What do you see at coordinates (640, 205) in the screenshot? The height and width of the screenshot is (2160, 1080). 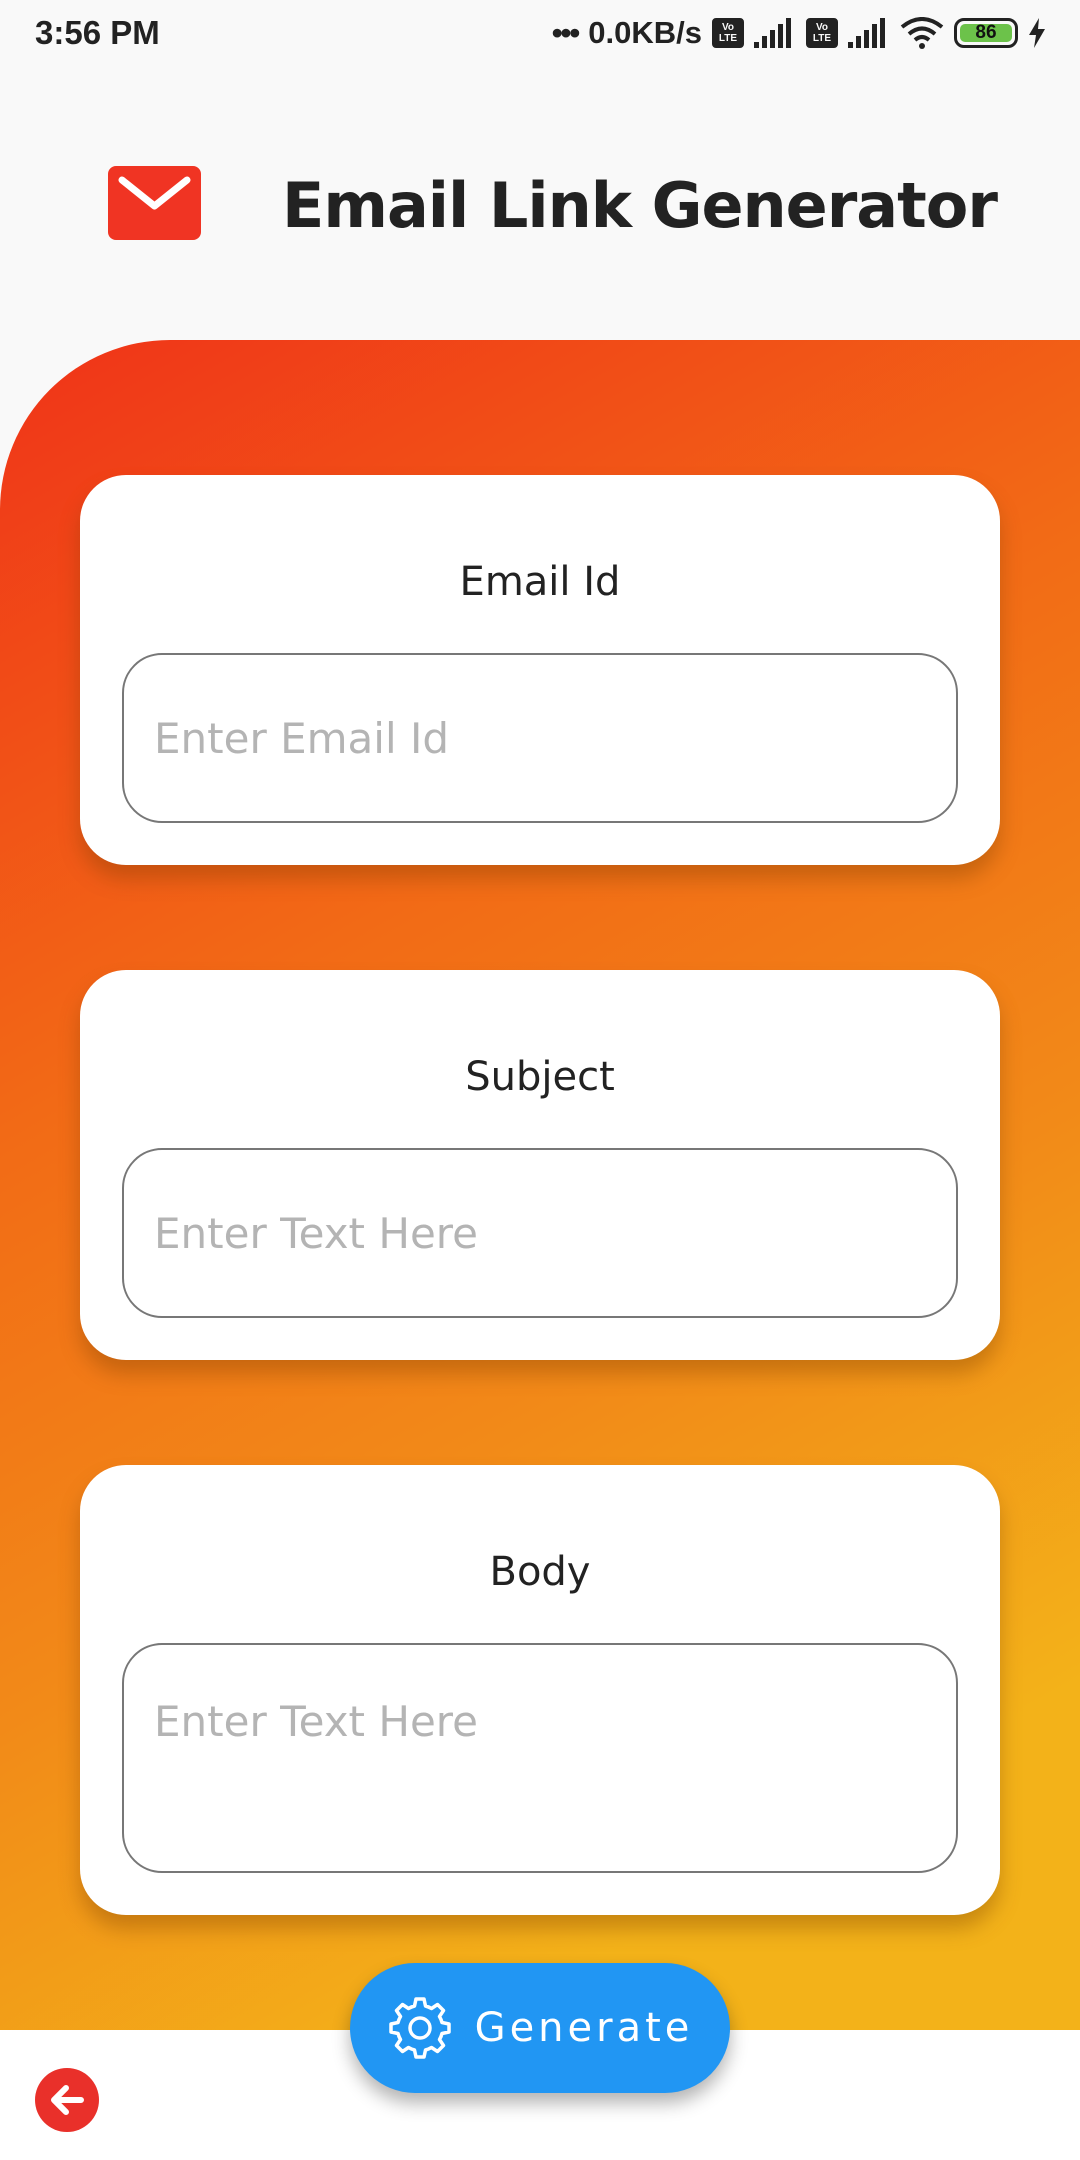 I see `page-title: Email Link Generator` at bounding box center [640, 205].